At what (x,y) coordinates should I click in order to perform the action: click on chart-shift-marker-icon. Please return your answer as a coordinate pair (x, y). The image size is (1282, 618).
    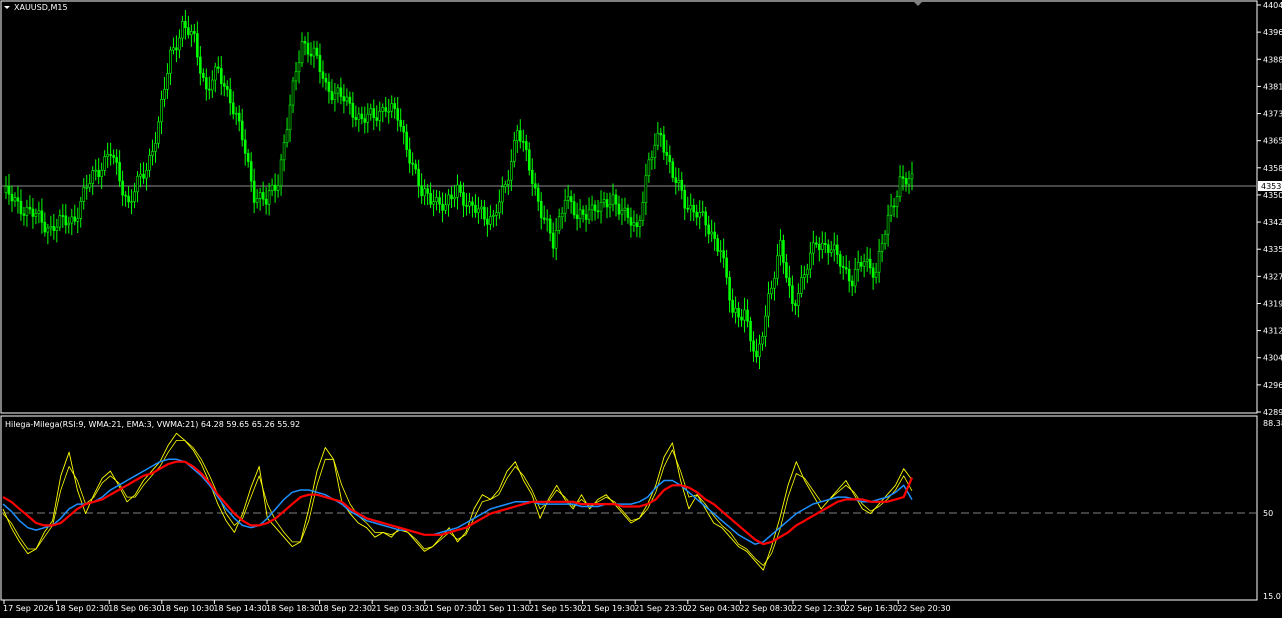
    Looking at the image, I should click on (918, 4).